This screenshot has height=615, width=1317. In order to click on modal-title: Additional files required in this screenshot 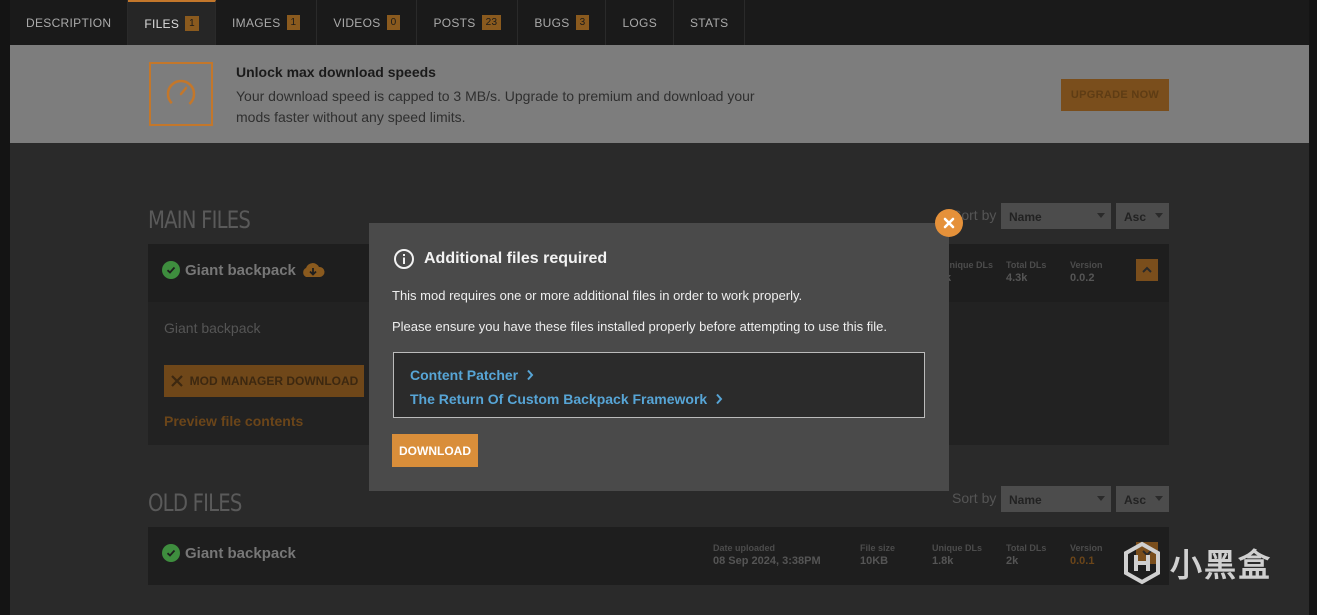, I will do `click(516, 258)`.